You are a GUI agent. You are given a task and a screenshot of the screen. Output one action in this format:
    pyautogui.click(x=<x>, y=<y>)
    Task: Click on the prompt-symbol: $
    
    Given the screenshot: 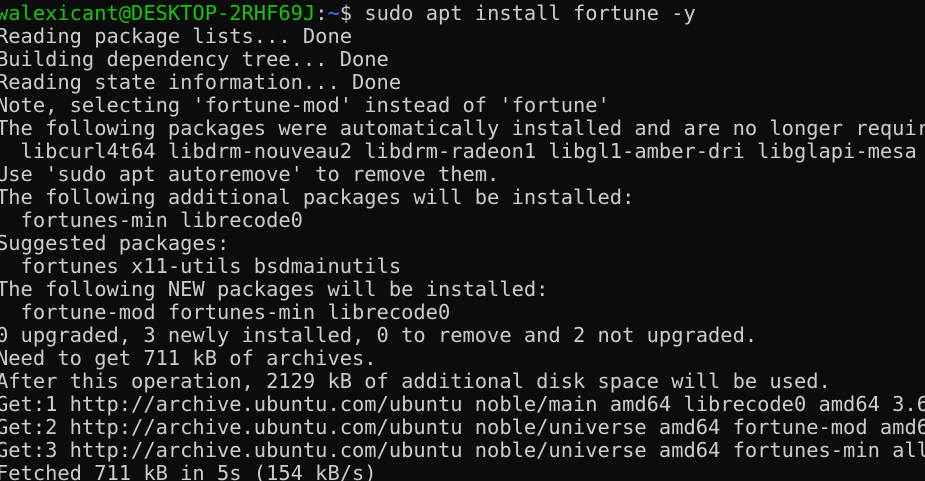 What is the action you would take?
    pyautogui.click(x=352, y=13)
    